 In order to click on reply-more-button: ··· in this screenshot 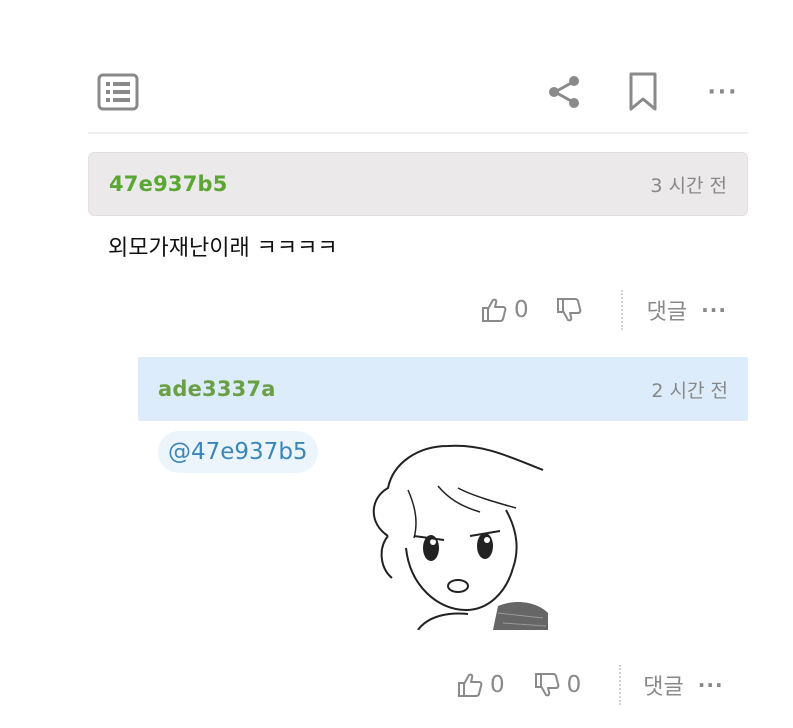, I will do `click(711, 685)`.